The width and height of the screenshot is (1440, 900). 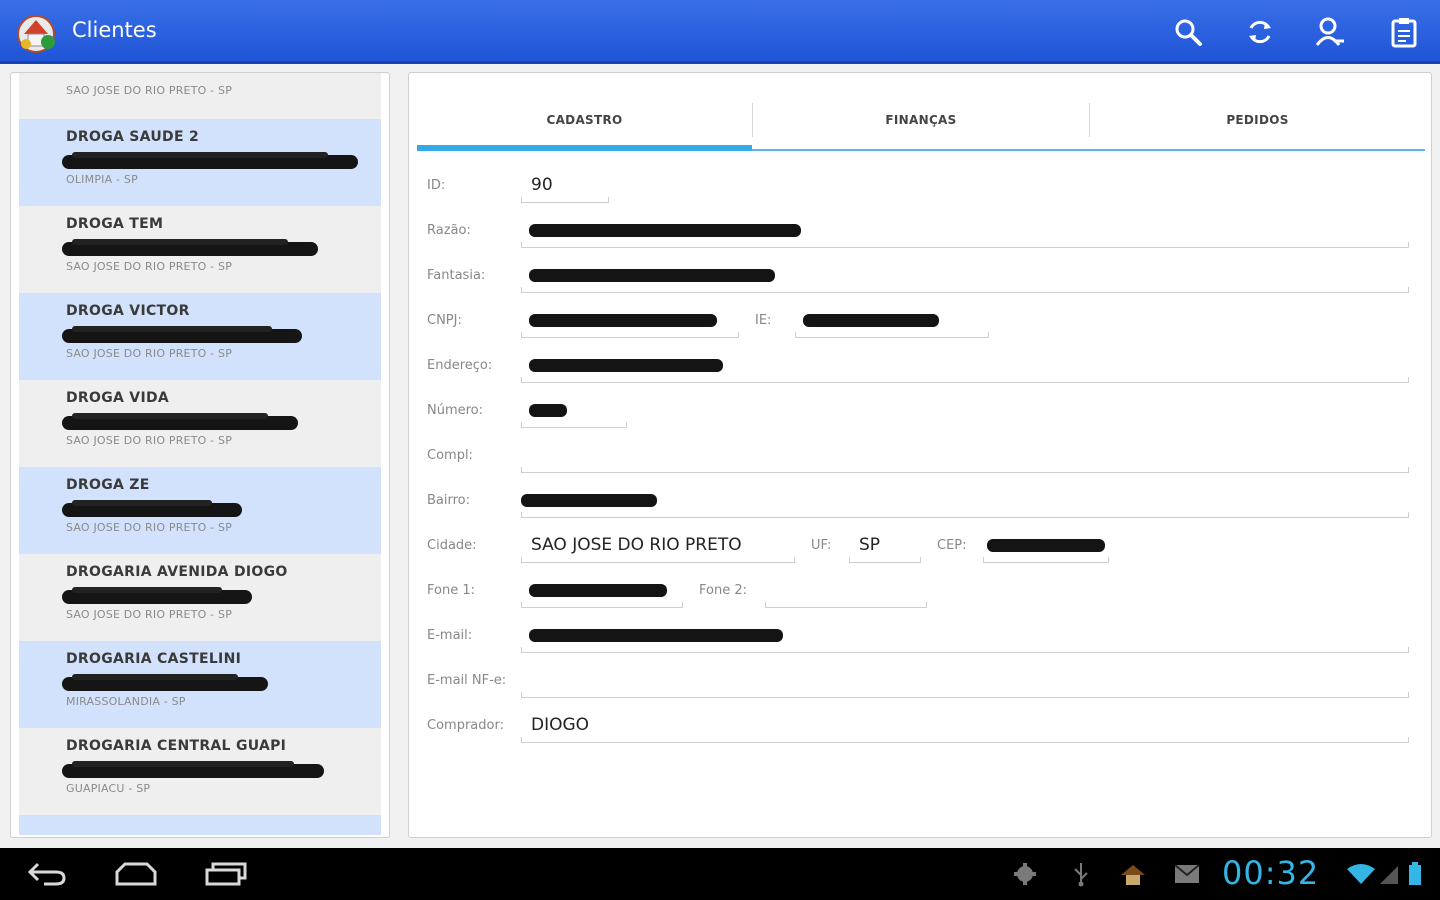 I want to click on list-item: DROGA VICTOR SAO JOSE DO RIO PRETO - SP, so click(x=200, y=336).